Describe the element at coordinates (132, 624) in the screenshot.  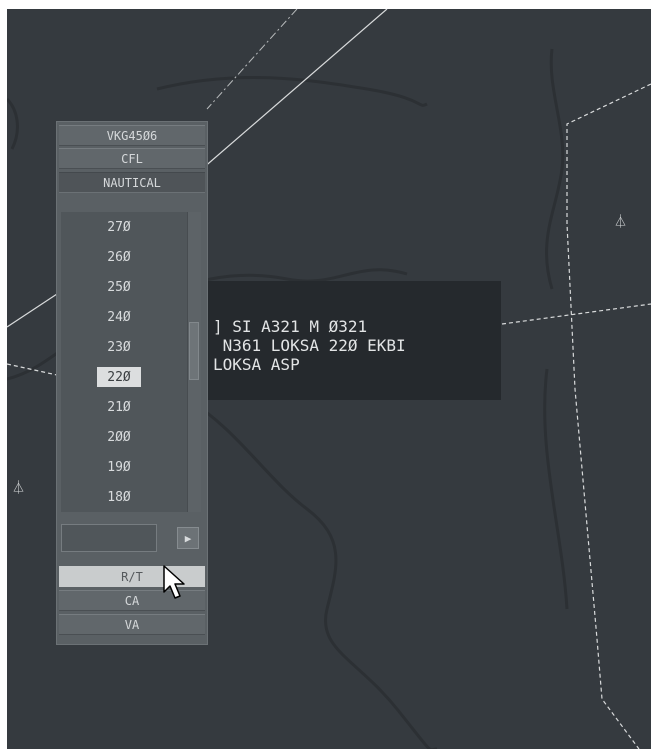
I see `va-button: VA` at that location.